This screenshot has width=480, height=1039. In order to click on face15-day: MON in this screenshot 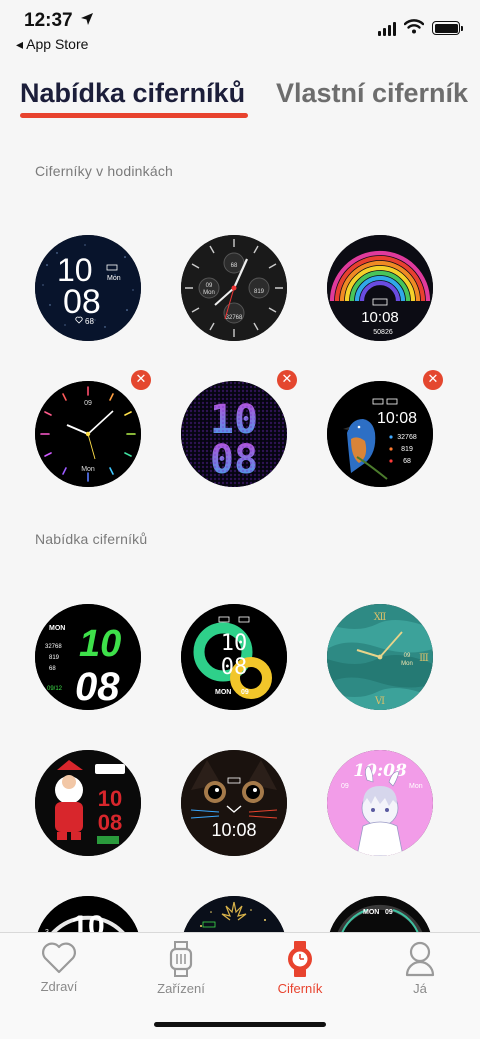, I will do `click(371, 912)`.